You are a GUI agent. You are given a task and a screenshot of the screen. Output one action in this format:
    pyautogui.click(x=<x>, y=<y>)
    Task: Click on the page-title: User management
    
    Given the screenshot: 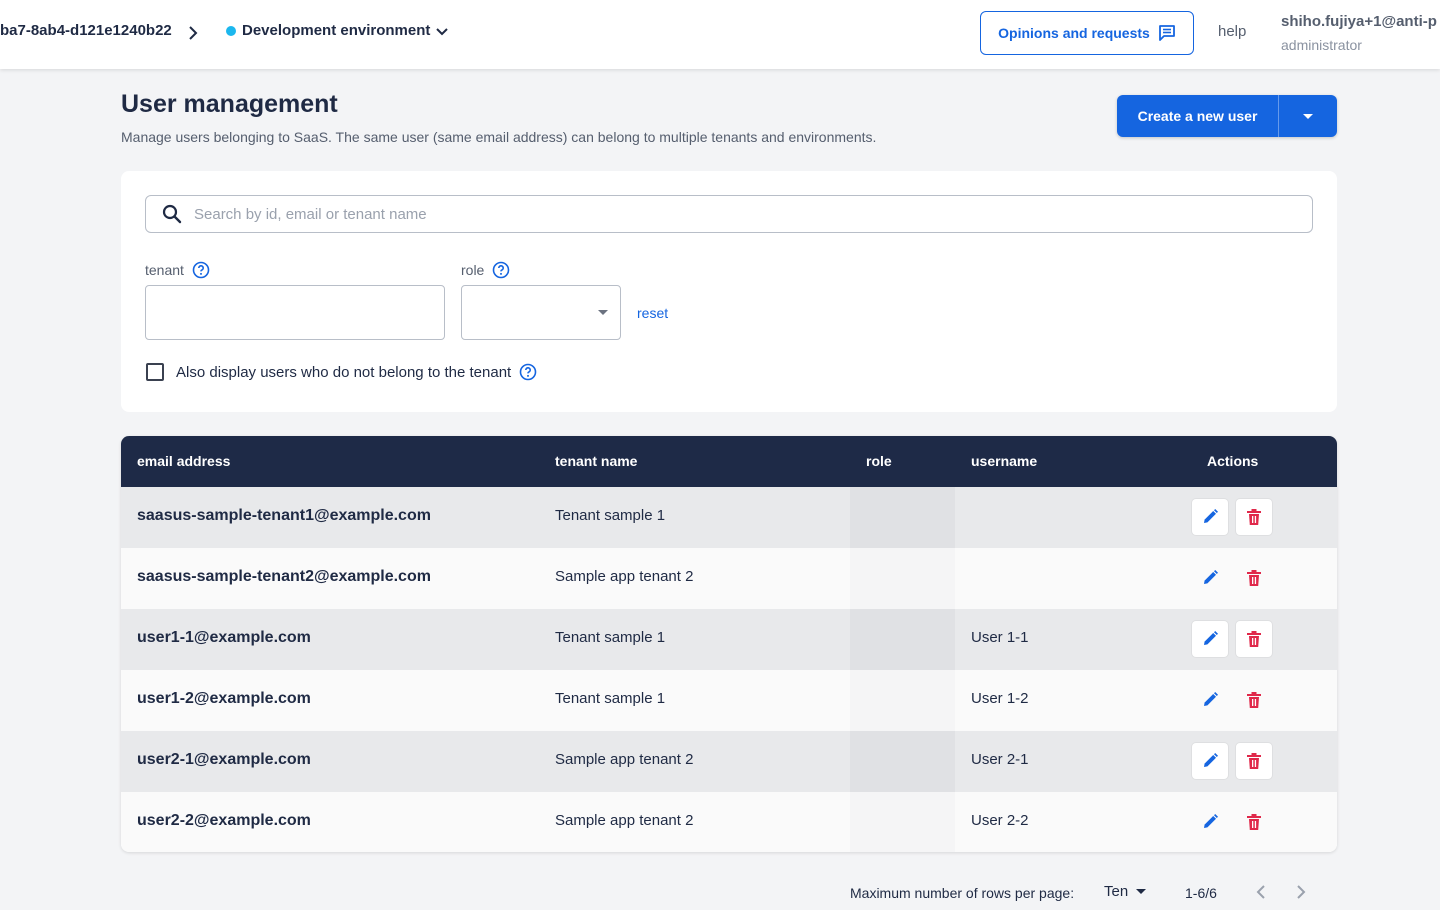 What is the action you would take?
    pyautogui.click(x=229, y=104)
    